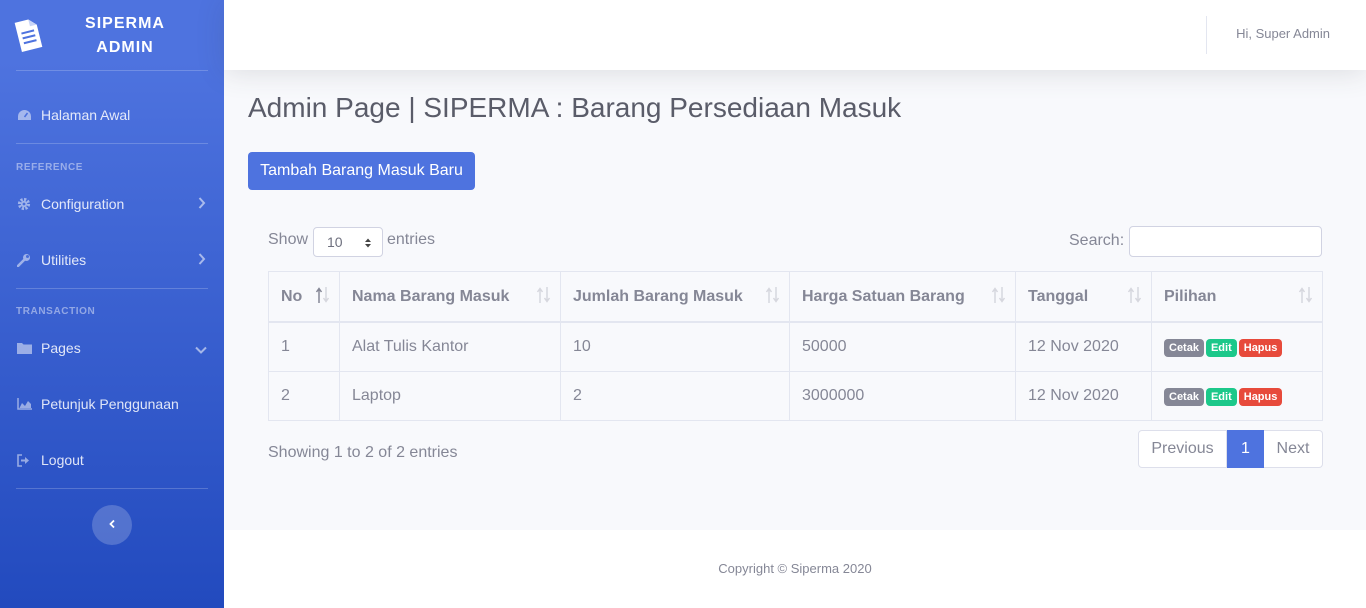 The image size is (1366, 608). Describe the element at coordinates (902, 346) in the screenshot. I see `cell-harga: 50000` at that location.